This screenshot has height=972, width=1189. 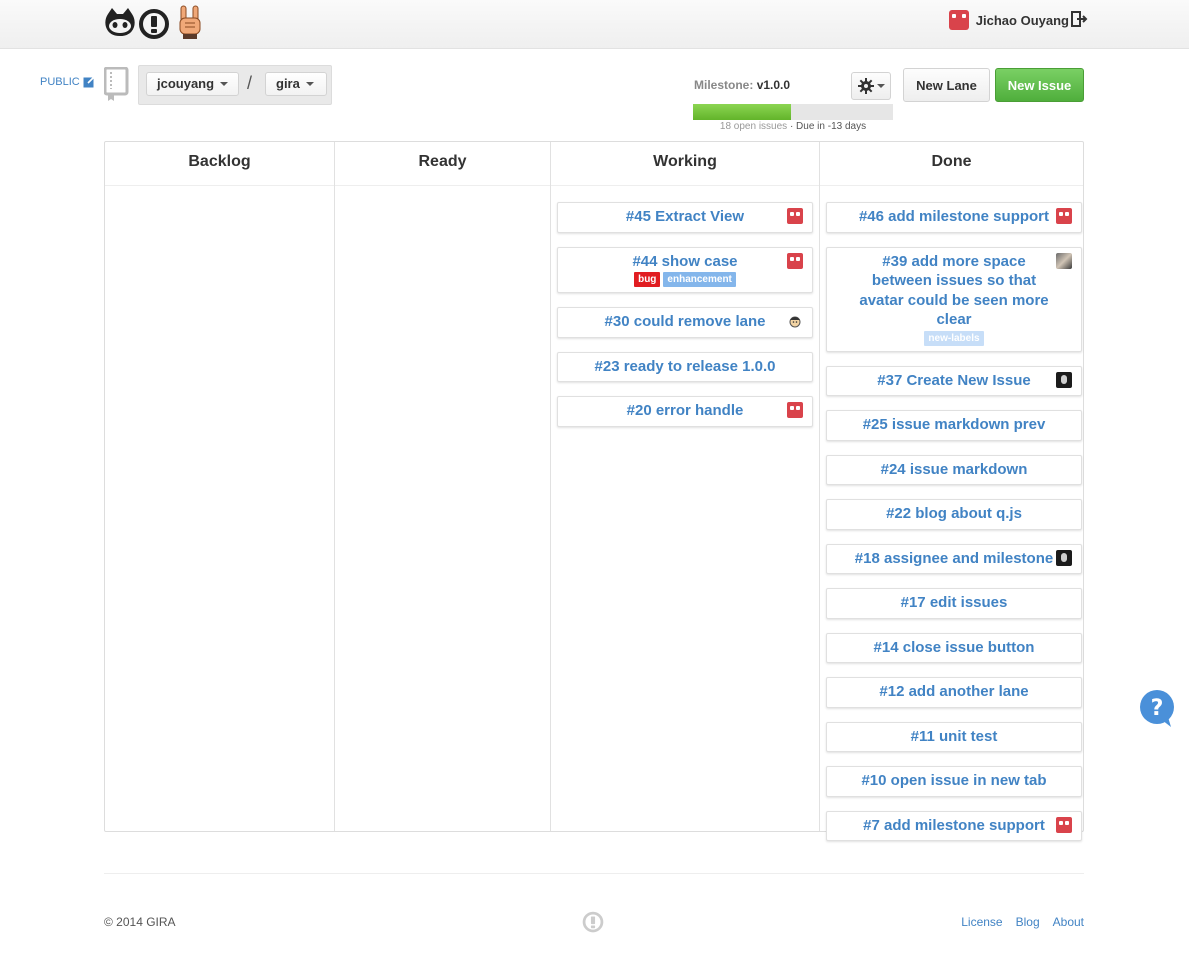 I want to click on issue-title: #24 issue markdown, so click(x=954, y=470).